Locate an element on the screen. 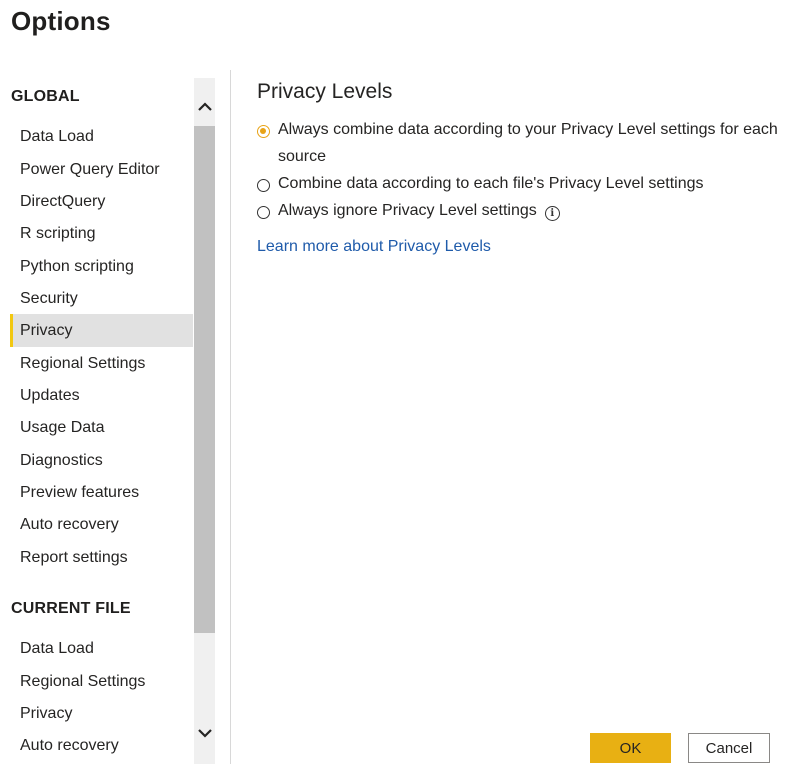 This screenshot has width=791, height=776. pane-divider is located at coordinates (230, 417).